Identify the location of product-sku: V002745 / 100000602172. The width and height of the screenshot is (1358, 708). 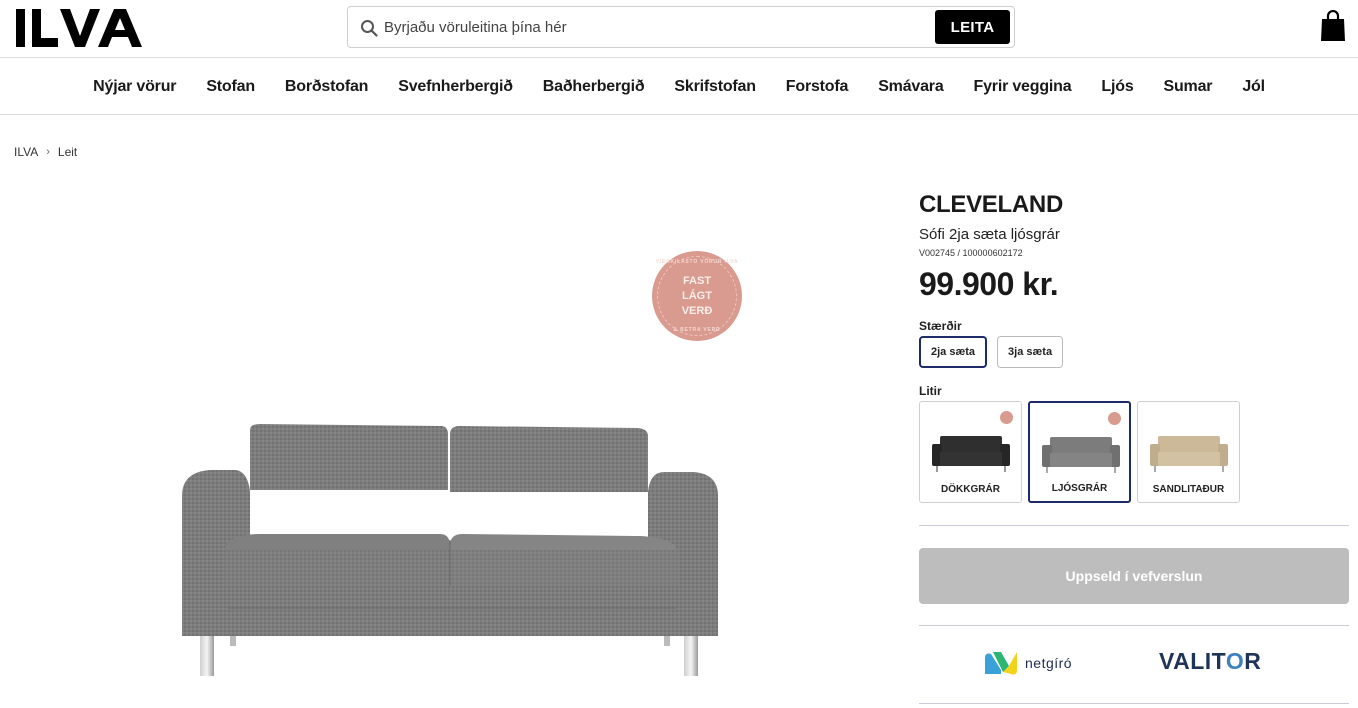
(971, 253).